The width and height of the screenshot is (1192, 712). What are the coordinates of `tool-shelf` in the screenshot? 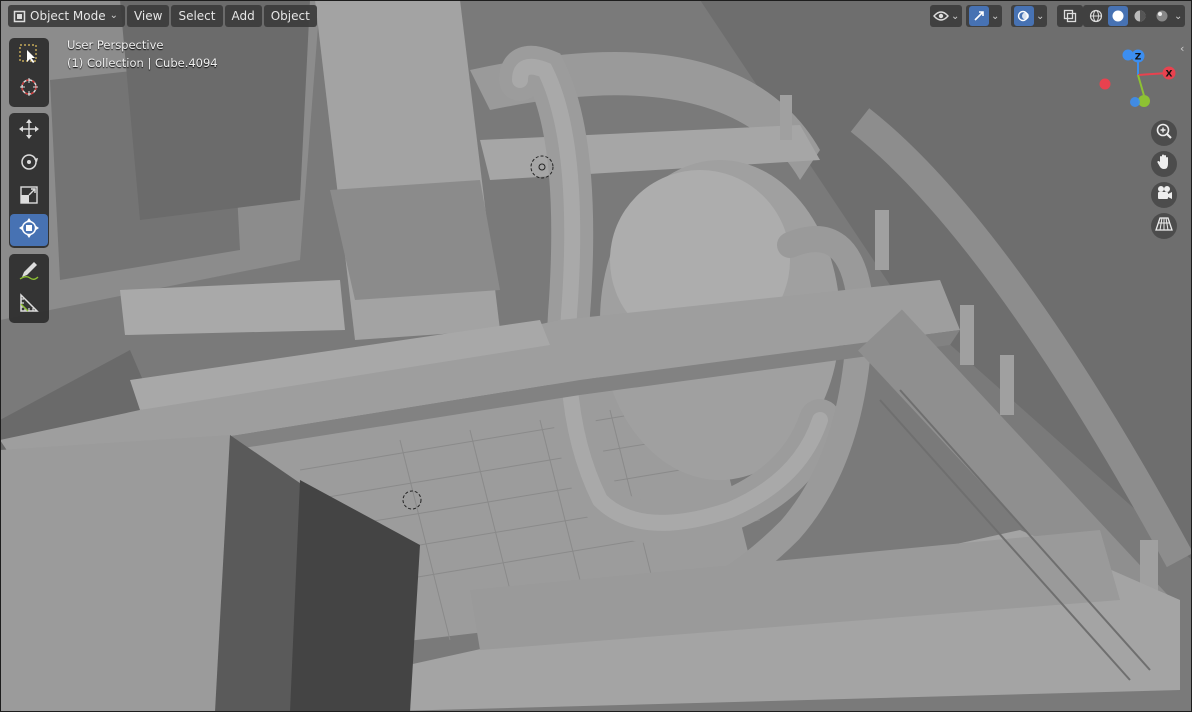 It's located at (29, 183).